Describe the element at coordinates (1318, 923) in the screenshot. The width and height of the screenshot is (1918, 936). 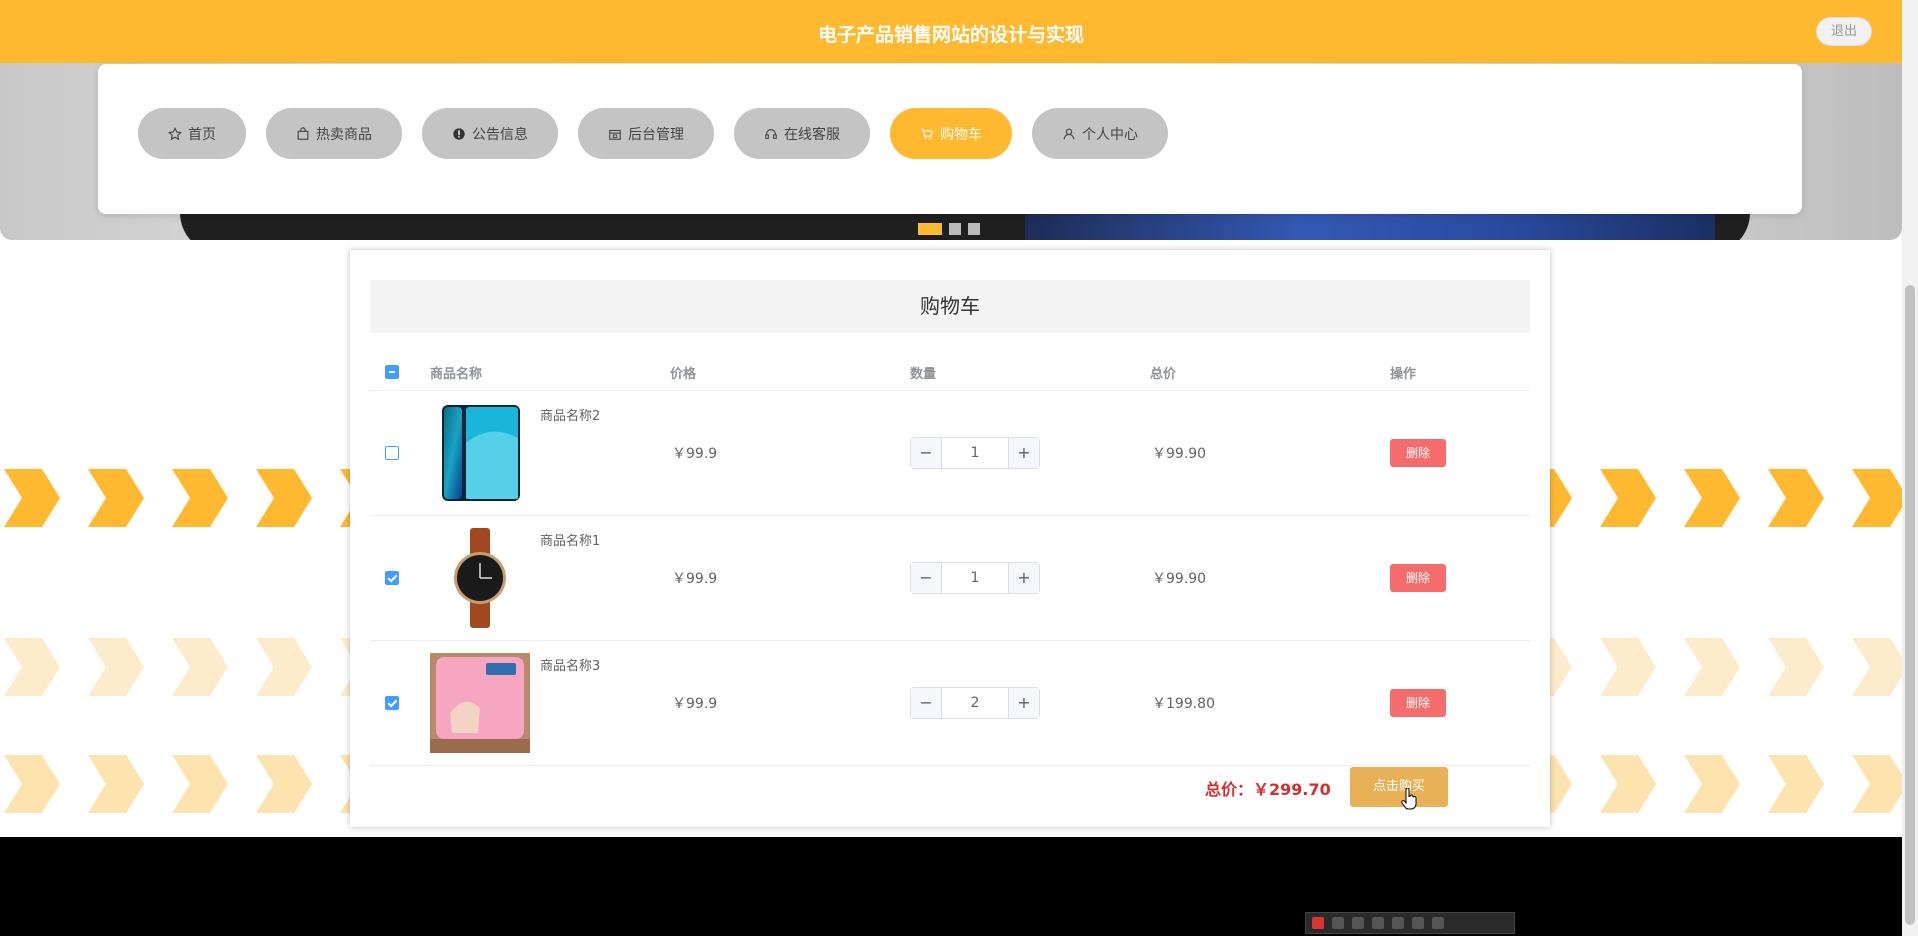
I see `ime-logo-icon` at that location.